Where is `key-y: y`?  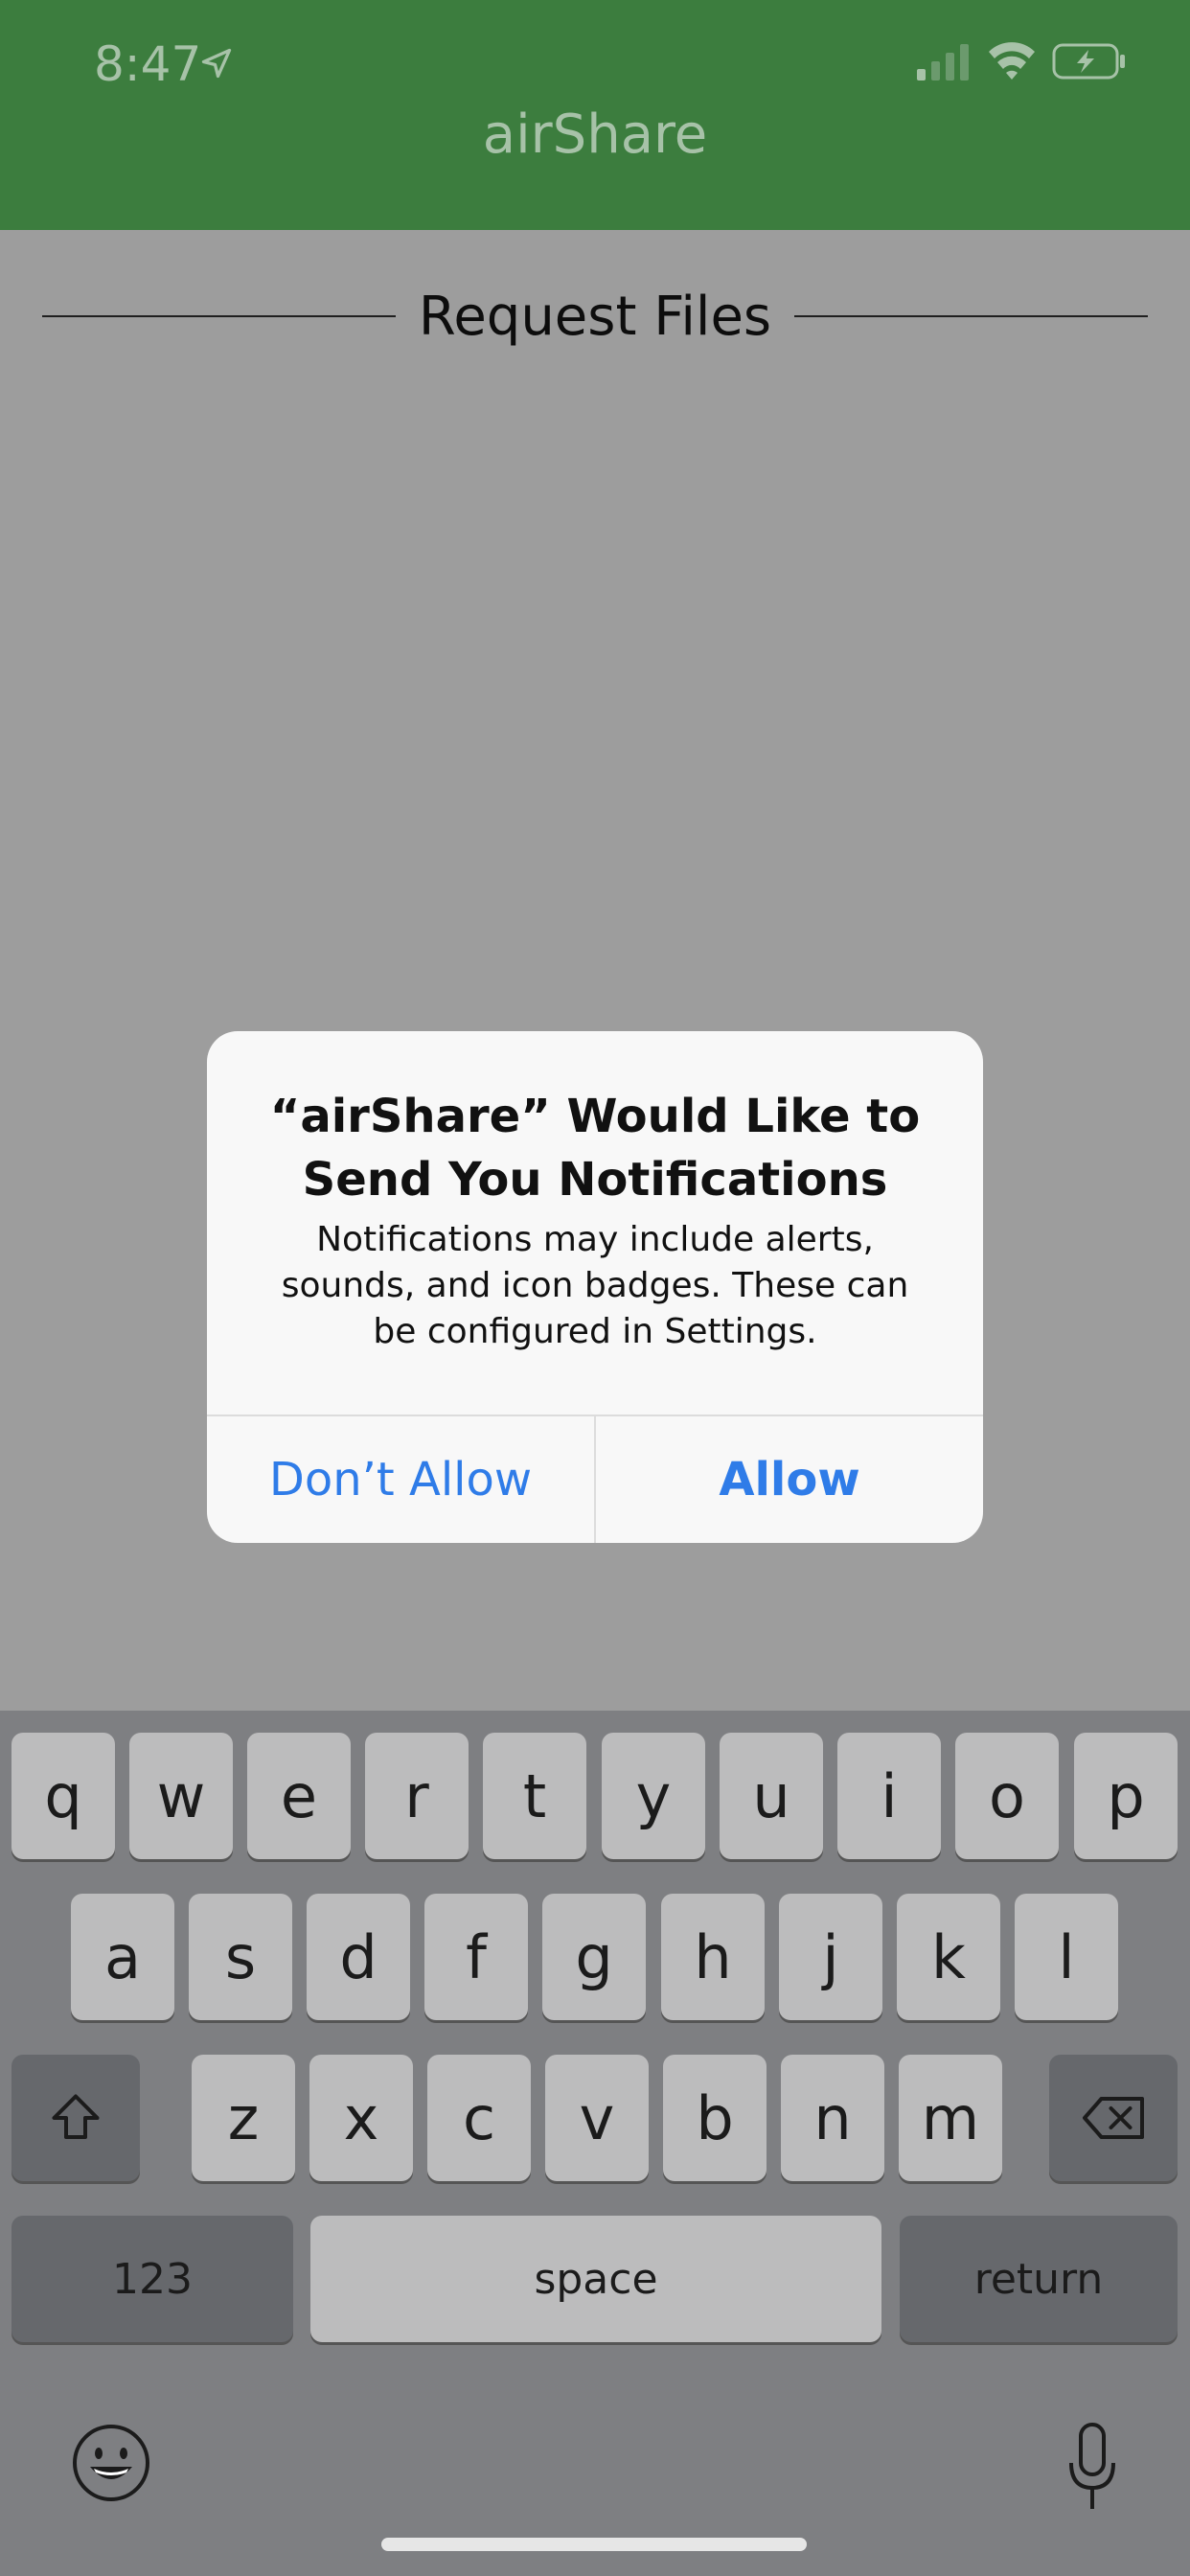 key-y: y is located at coordinates (653, 1796).